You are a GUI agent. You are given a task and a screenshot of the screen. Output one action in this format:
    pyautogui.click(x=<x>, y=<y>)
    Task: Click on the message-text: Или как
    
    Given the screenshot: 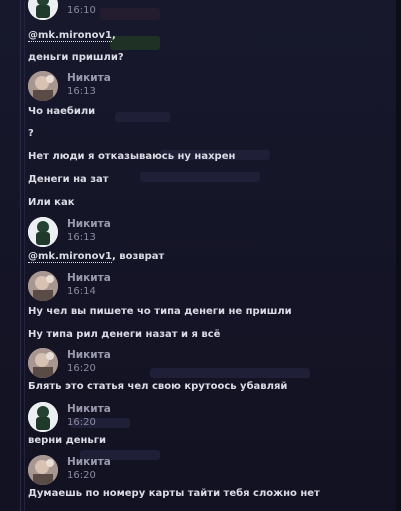 What is the action you would take?
    pyautogui.click(x=51, y=202)
    